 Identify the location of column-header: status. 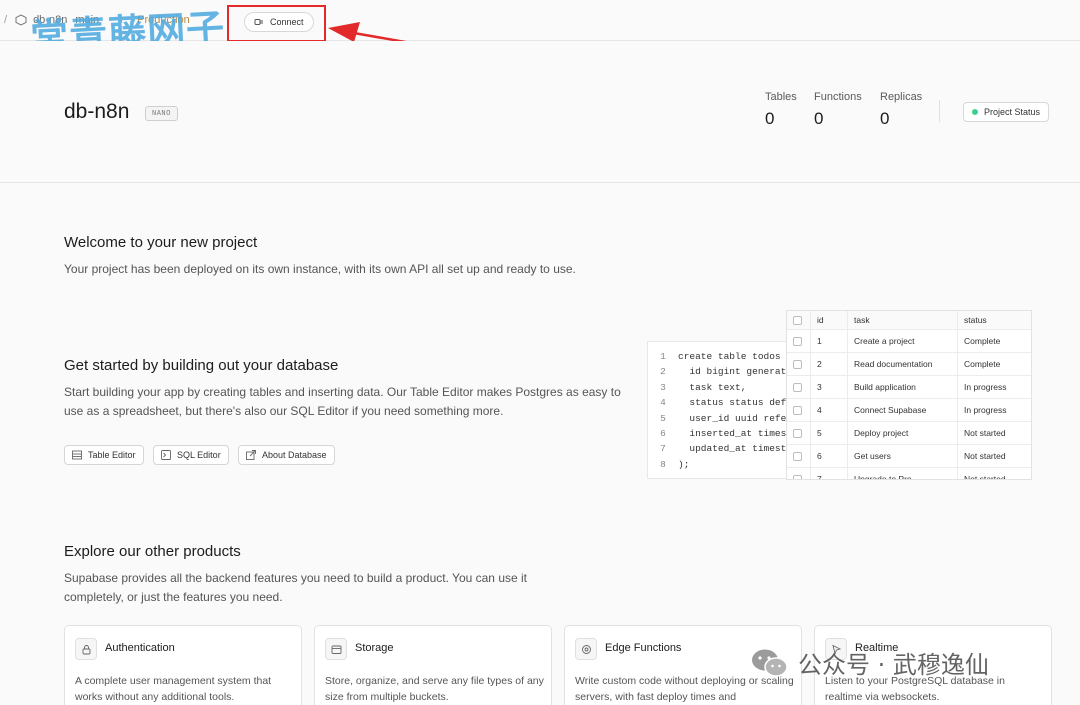
(975, 320).